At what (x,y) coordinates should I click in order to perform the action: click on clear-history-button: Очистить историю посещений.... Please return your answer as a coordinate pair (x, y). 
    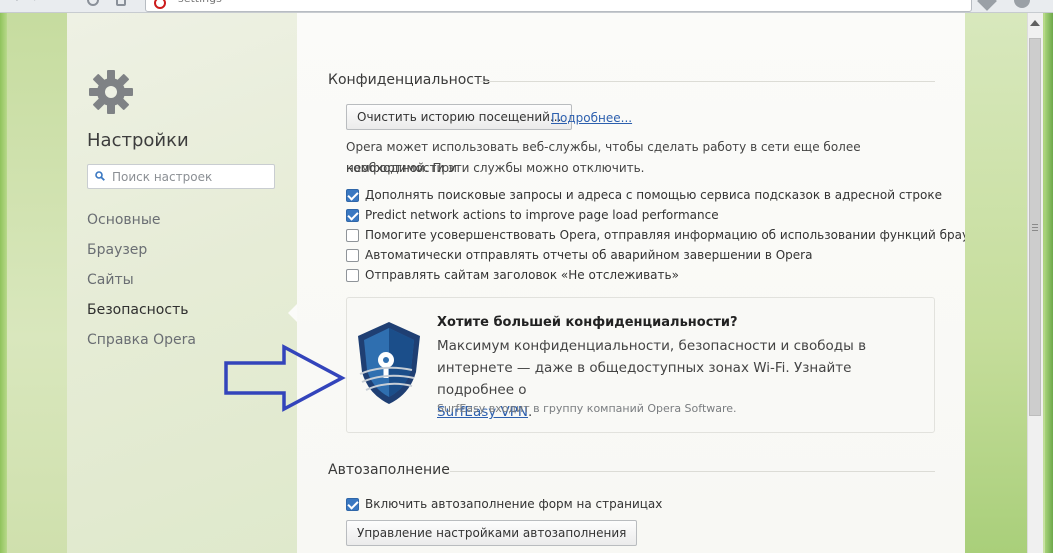
    Looking at the image, I should click on (459, 117).